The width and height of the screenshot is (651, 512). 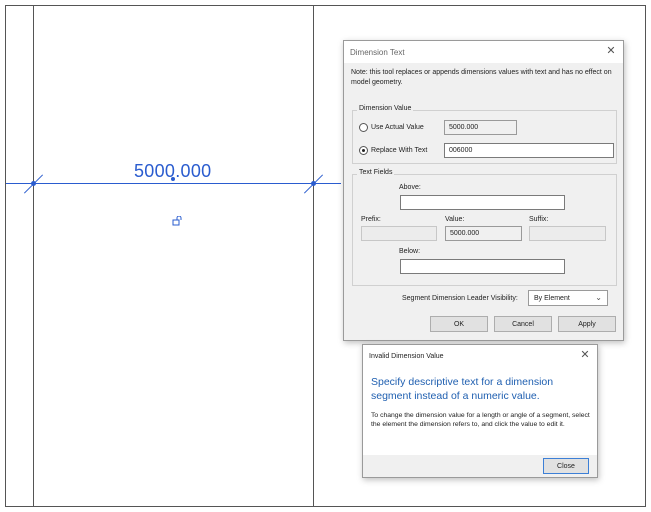 What do you see at coordinates (566, 466) in the screenshot?
I see `close-button: Close` at bounding box center [566, 466].